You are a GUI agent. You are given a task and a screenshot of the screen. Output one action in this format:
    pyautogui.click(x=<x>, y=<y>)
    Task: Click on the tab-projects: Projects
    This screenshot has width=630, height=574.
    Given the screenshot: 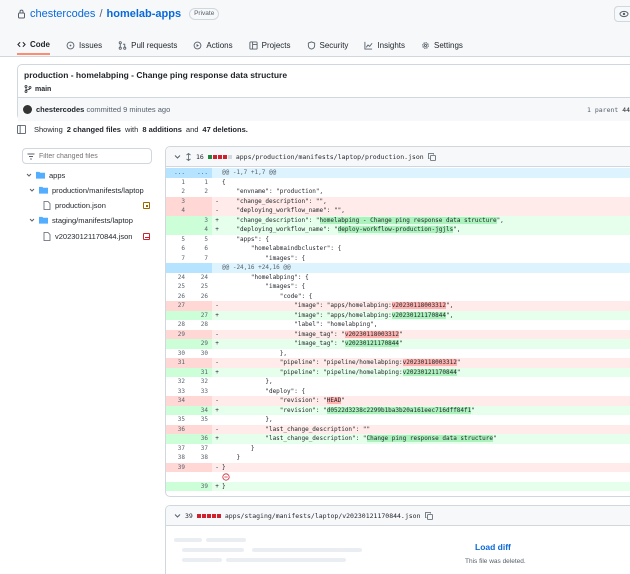 What is the action you would take?
    pyautogui.click(x=270, y=45)
    